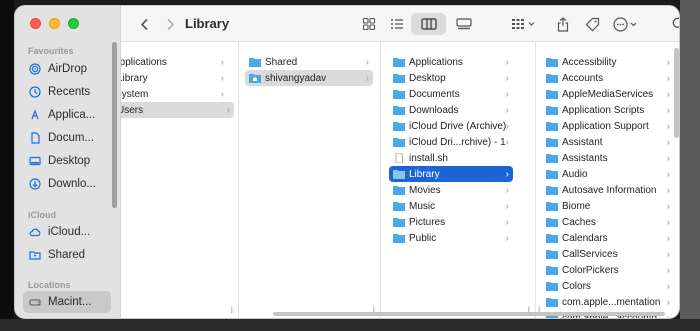 The image size is (700, 331). I want to click on back-button, so click(144, 24).